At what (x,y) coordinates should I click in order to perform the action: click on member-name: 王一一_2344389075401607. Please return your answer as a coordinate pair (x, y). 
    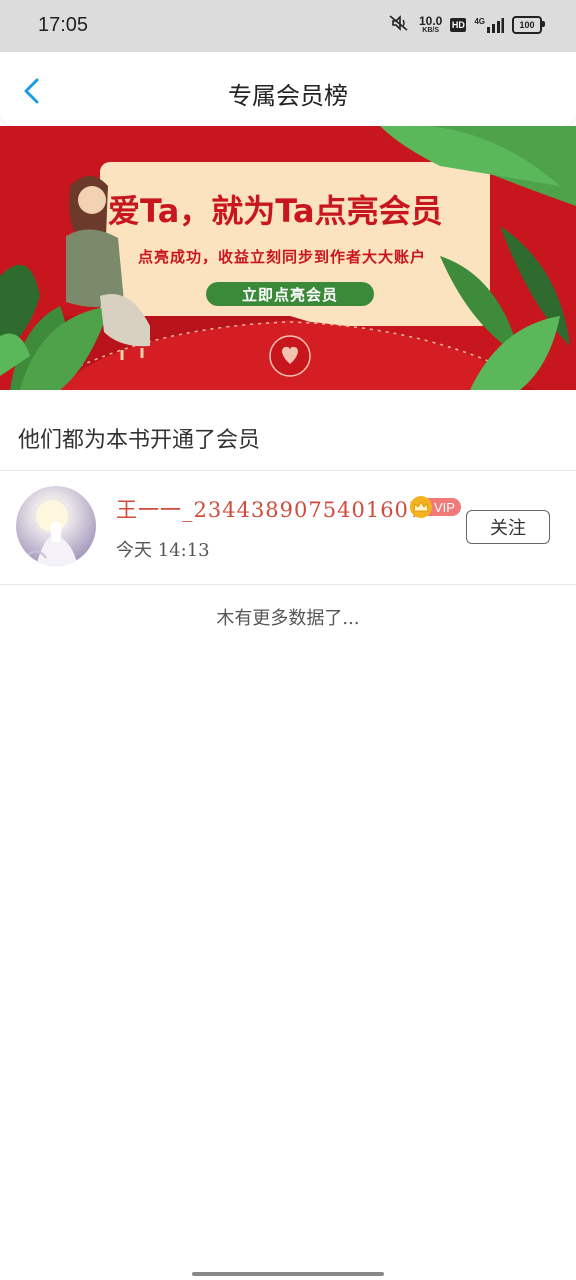
    Looking at the image, I should click on (269, 509).